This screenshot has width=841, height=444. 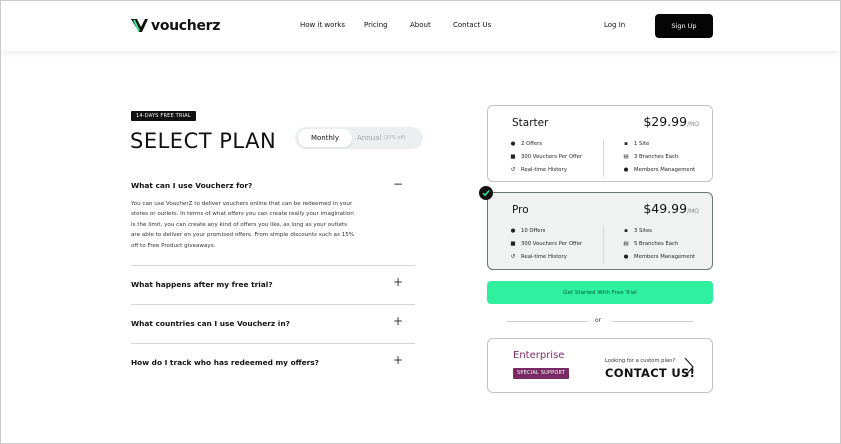 I want to click on plan-price-amount: $29.99, so click(x=665, y=121).